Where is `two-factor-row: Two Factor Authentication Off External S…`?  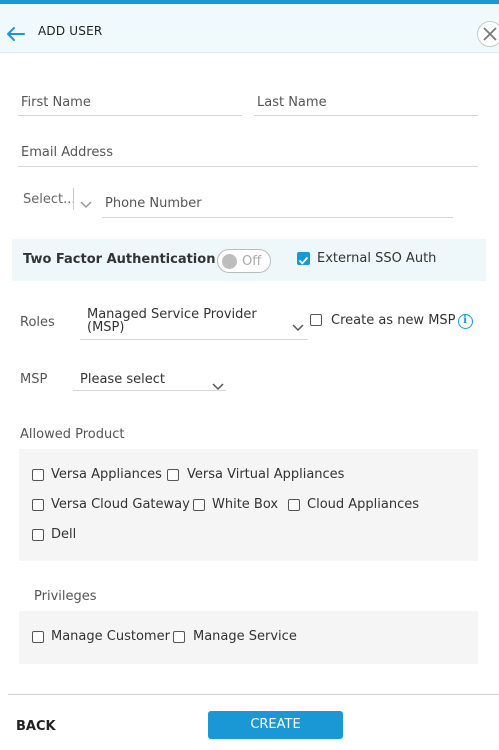
two-factor-row: Two Factor Authentication Off External S… is located at coordinates (249, 260).